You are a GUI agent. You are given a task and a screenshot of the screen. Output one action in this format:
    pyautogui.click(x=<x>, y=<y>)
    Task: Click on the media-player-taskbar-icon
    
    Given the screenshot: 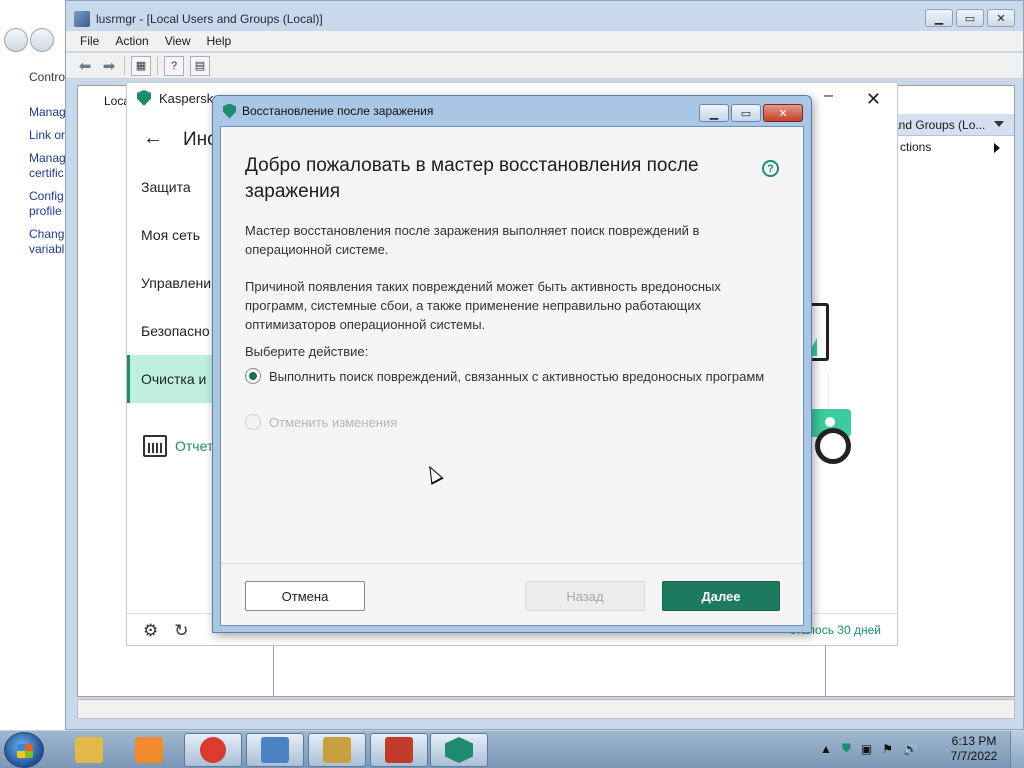 What is the action you would take?
    pyautogui.click(x=149, y=750)
    